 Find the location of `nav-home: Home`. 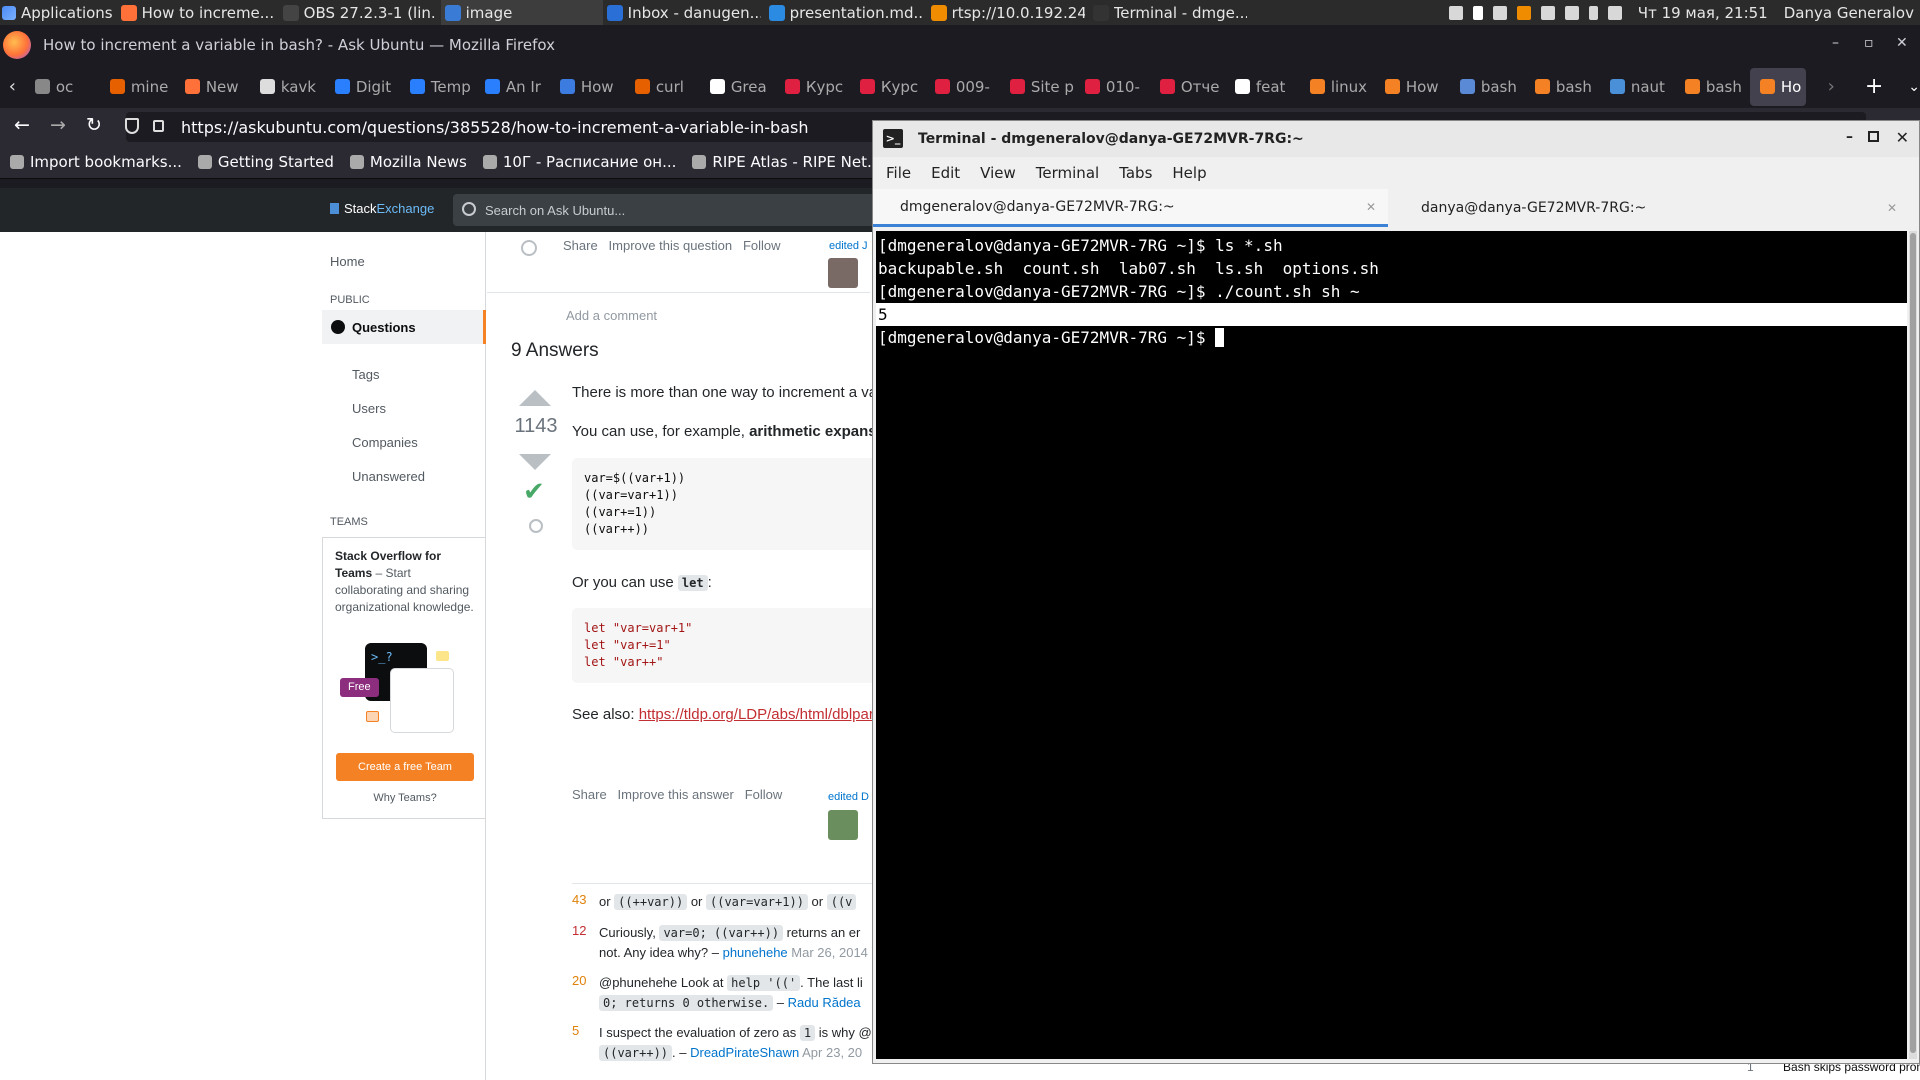

nav-home: Home is located at coordinates (347, 261).